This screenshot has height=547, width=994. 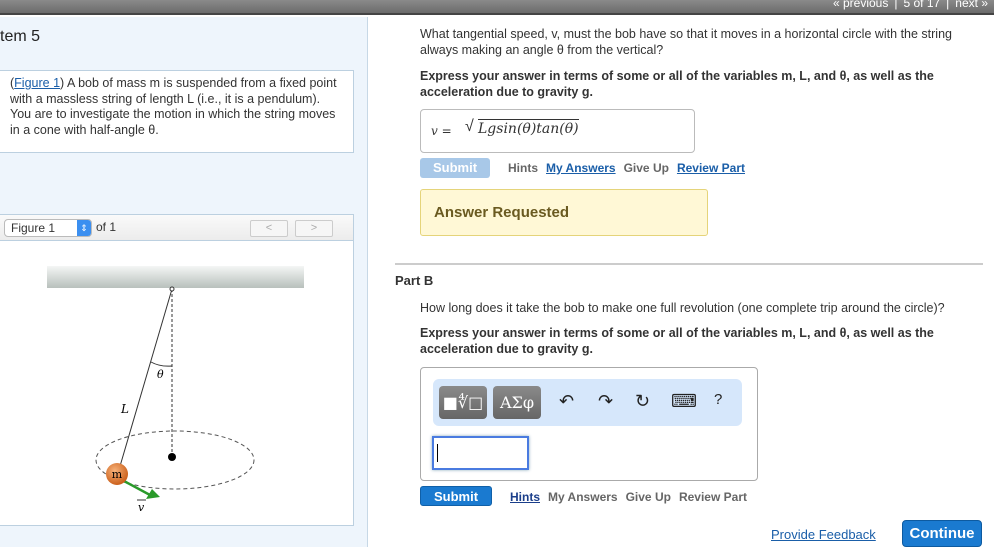 I want to click on partA-answer-box: v = √ Lgsin(θ)tan(θ), so click(x=557, y=131).